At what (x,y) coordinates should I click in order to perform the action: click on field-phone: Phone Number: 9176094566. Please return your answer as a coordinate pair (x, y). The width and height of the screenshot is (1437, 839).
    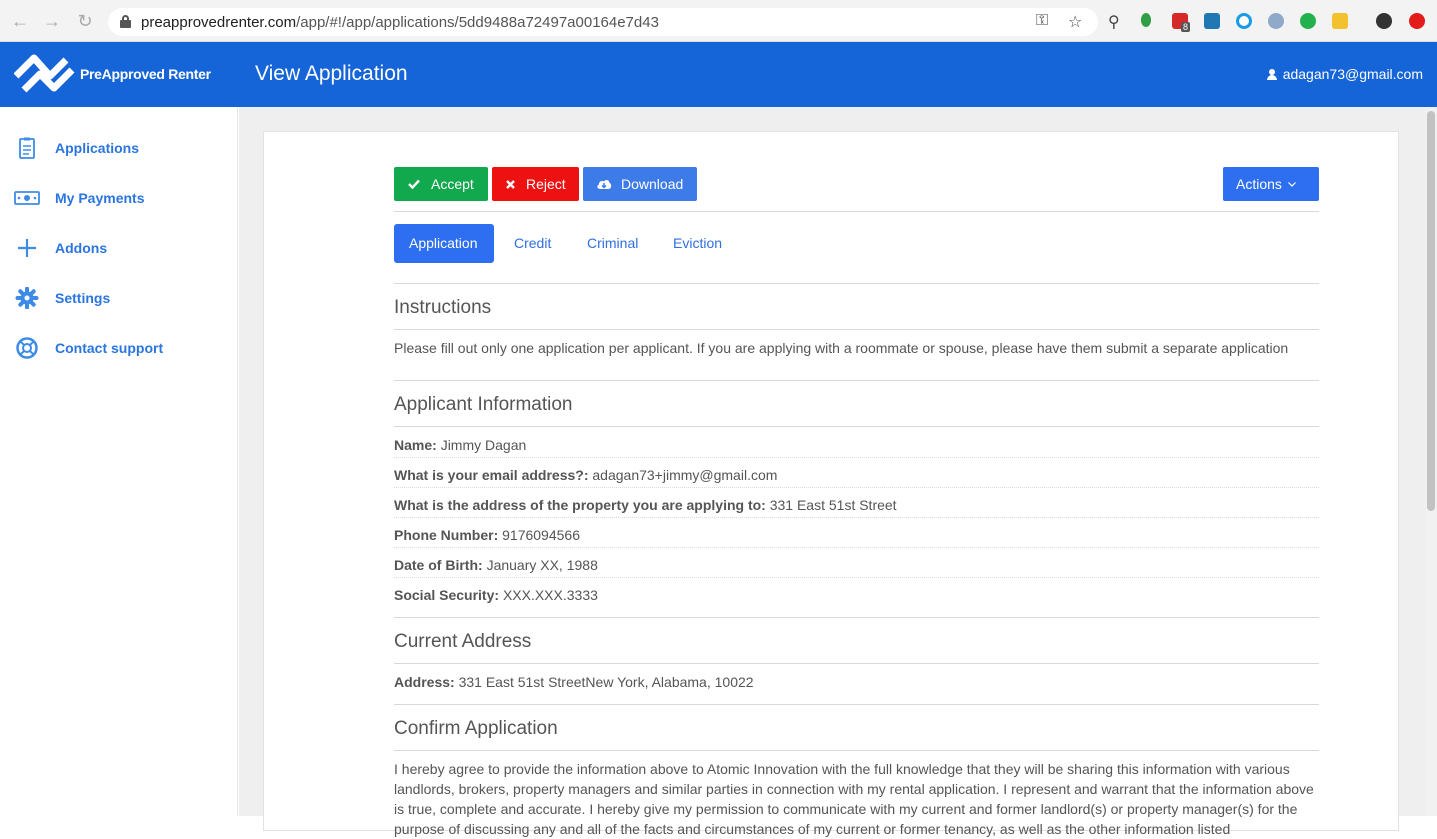
    Looking at the image, I should click on (487, 535).